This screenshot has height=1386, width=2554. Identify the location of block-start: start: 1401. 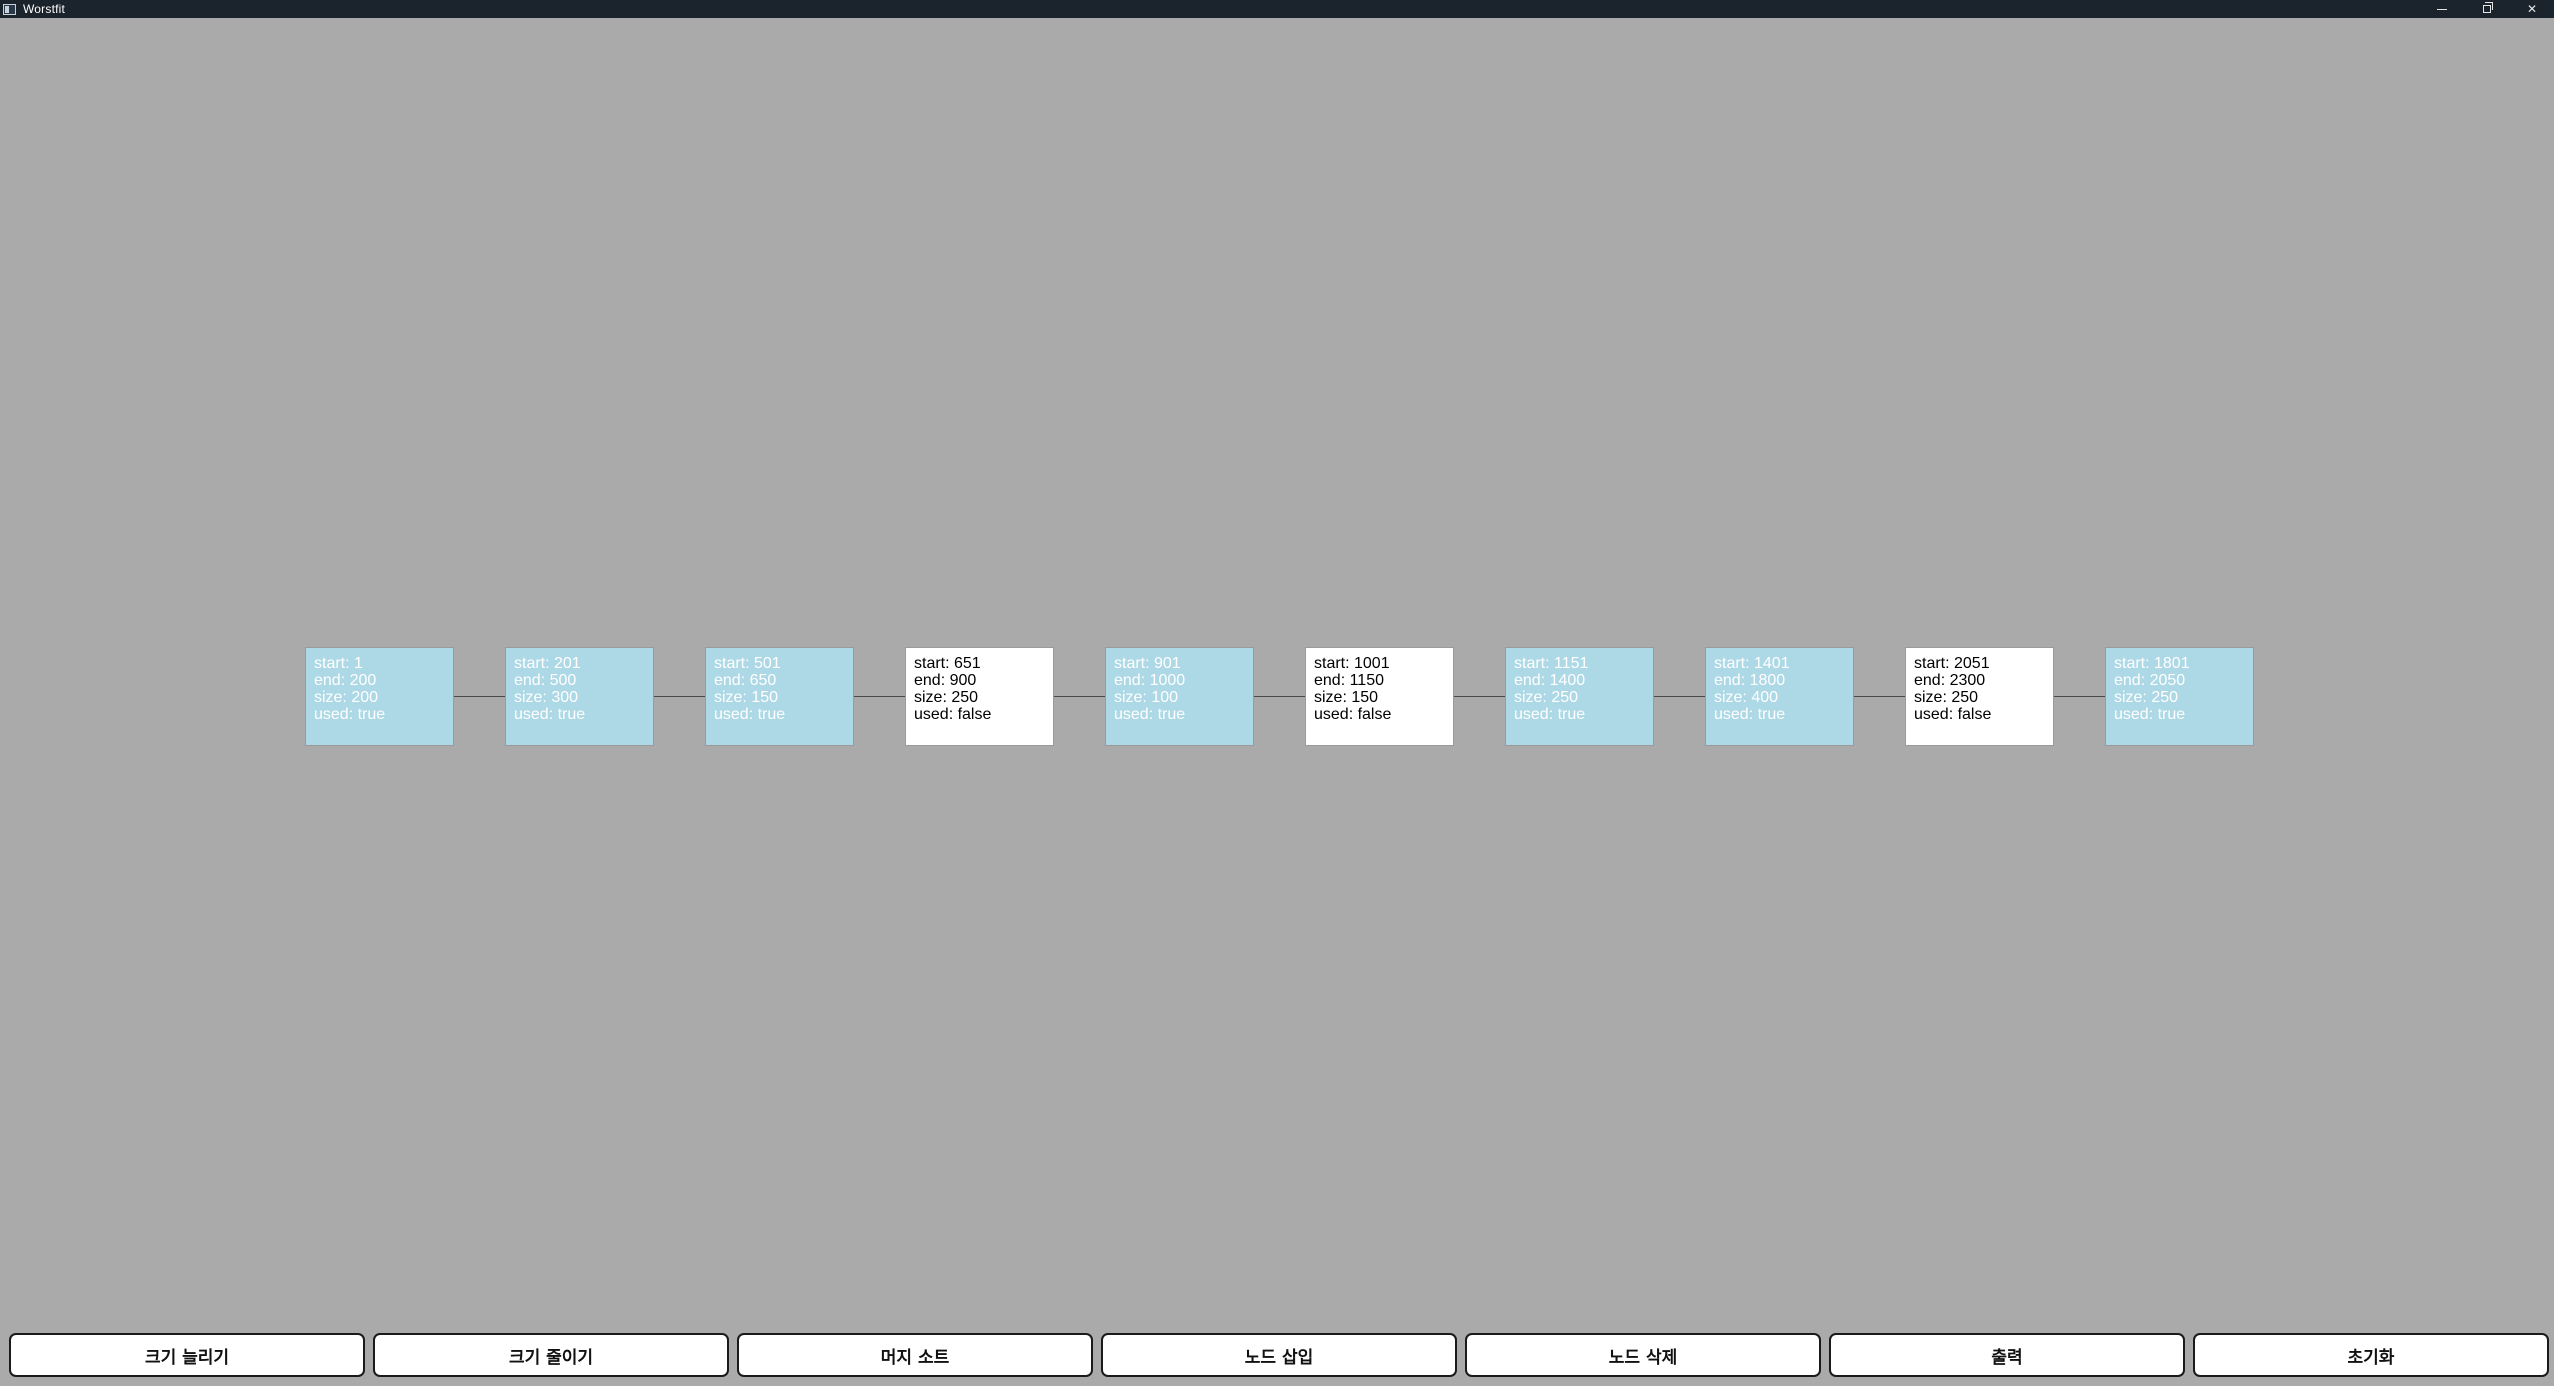
(1752, 663).